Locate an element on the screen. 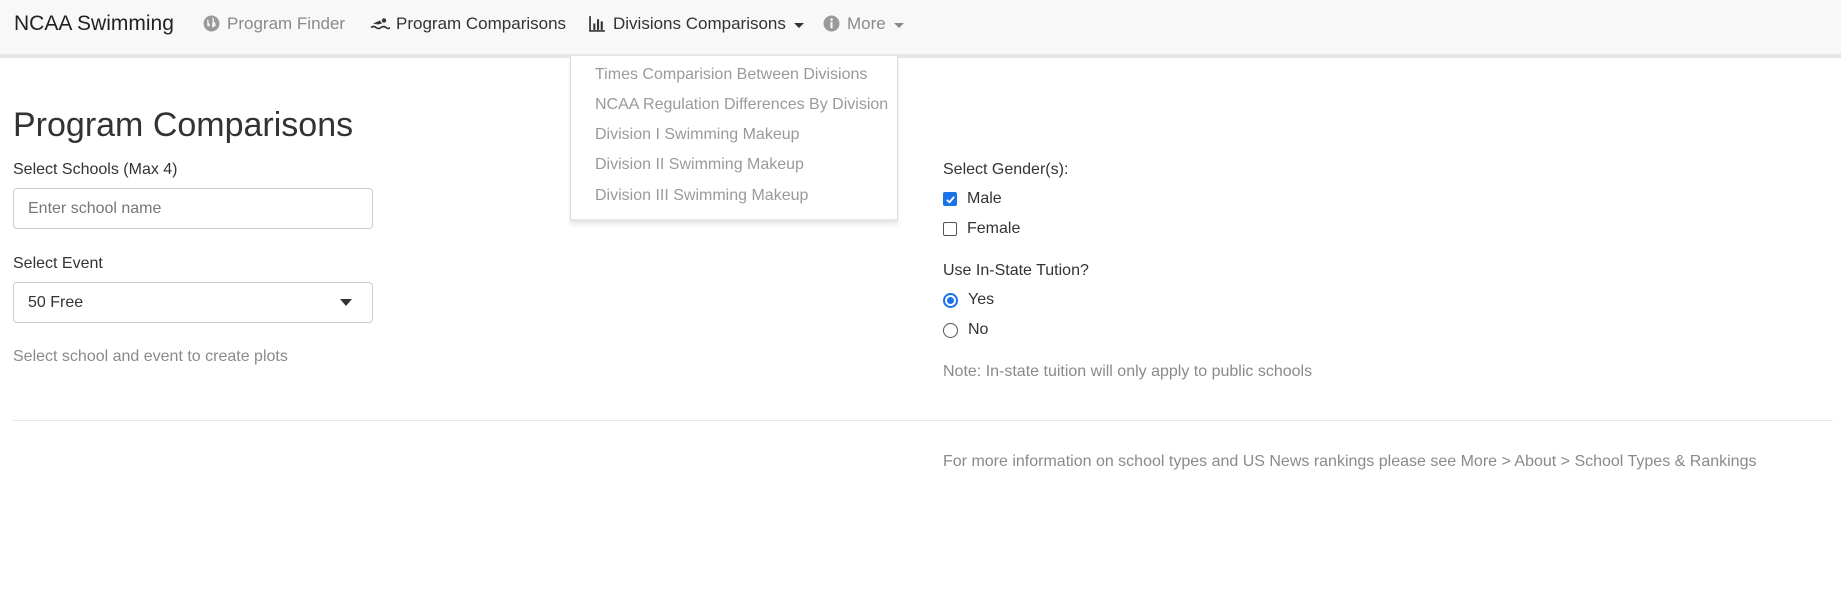 The width and height of the screenshot is (1841, 616). tuition-option-yes: Yes is located at coordinates (968, 300).